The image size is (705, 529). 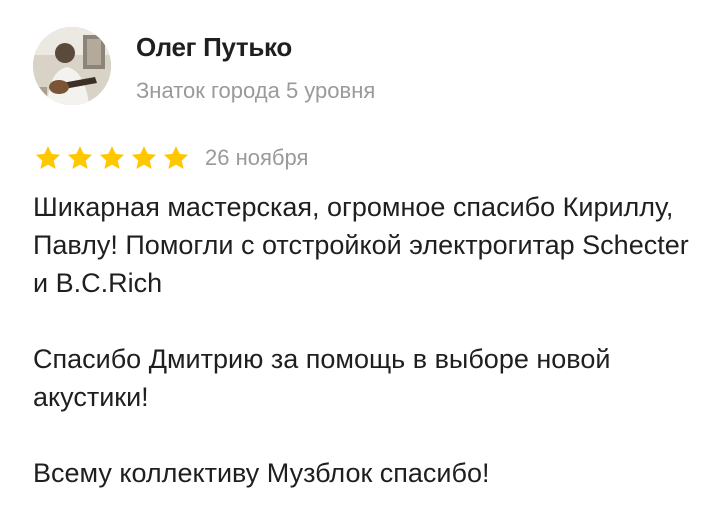 I want to click on review-paragraph: Всему коллективу Музблок спасибо!, so click(x=261, y=473).